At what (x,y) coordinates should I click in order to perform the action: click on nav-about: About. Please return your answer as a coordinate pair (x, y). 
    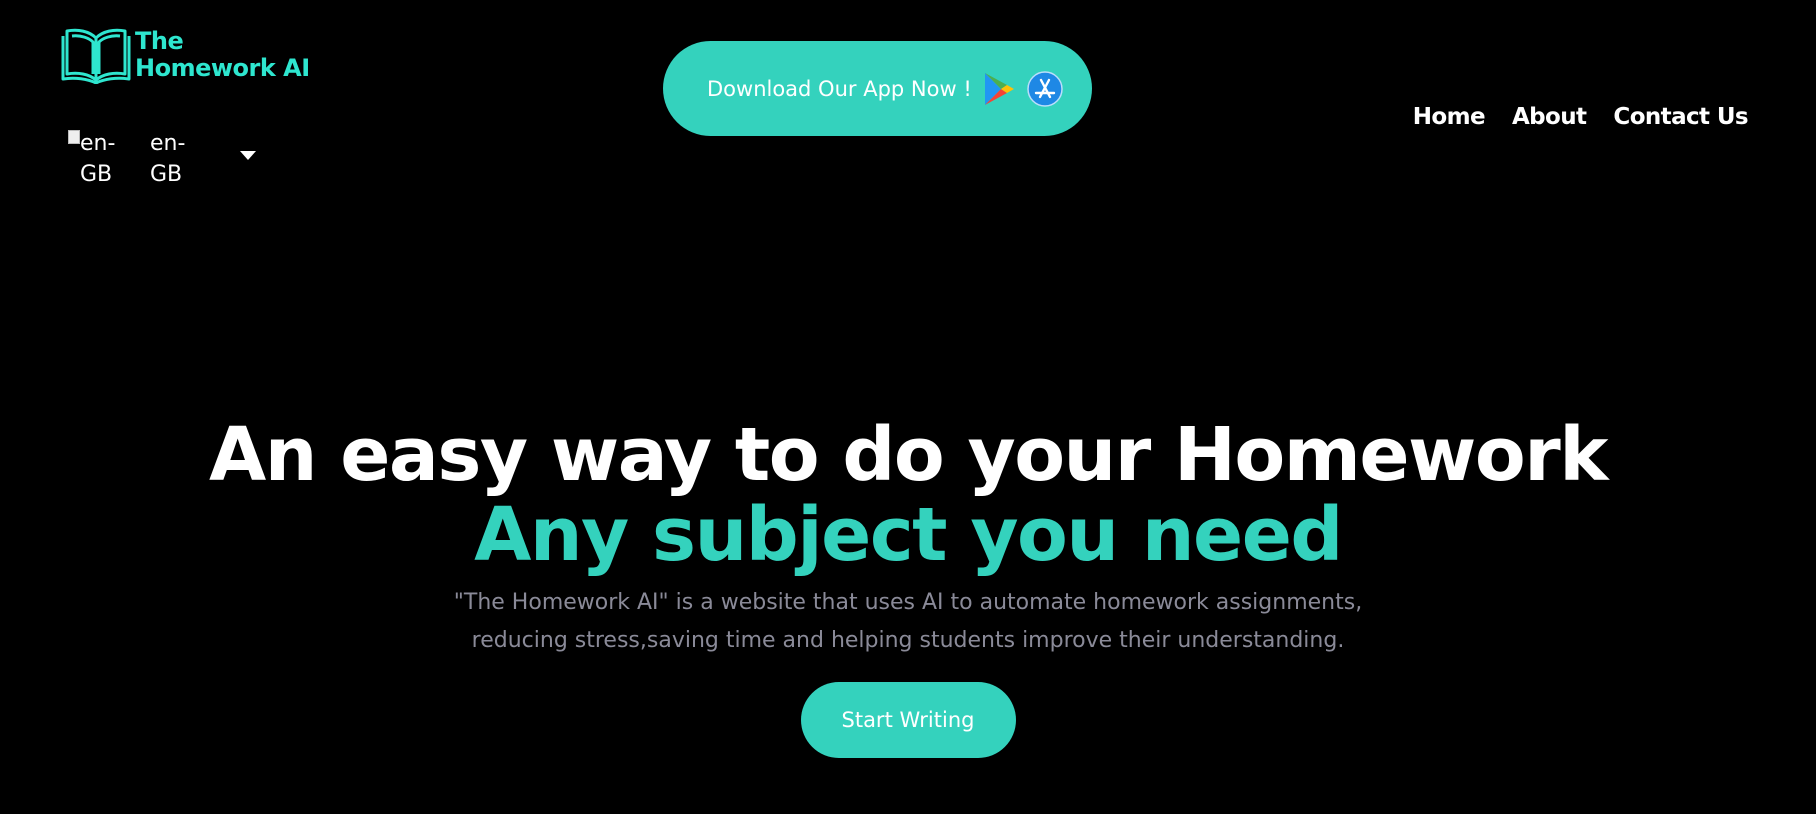
    Looking at the image, I should click on (1549, 117).